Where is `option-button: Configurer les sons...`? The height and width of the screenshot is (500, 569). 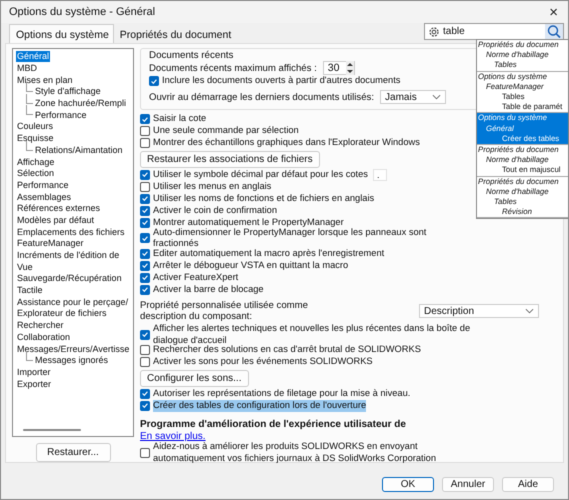
option-button: Configurer les sons... is located at coordinates (194, 379).